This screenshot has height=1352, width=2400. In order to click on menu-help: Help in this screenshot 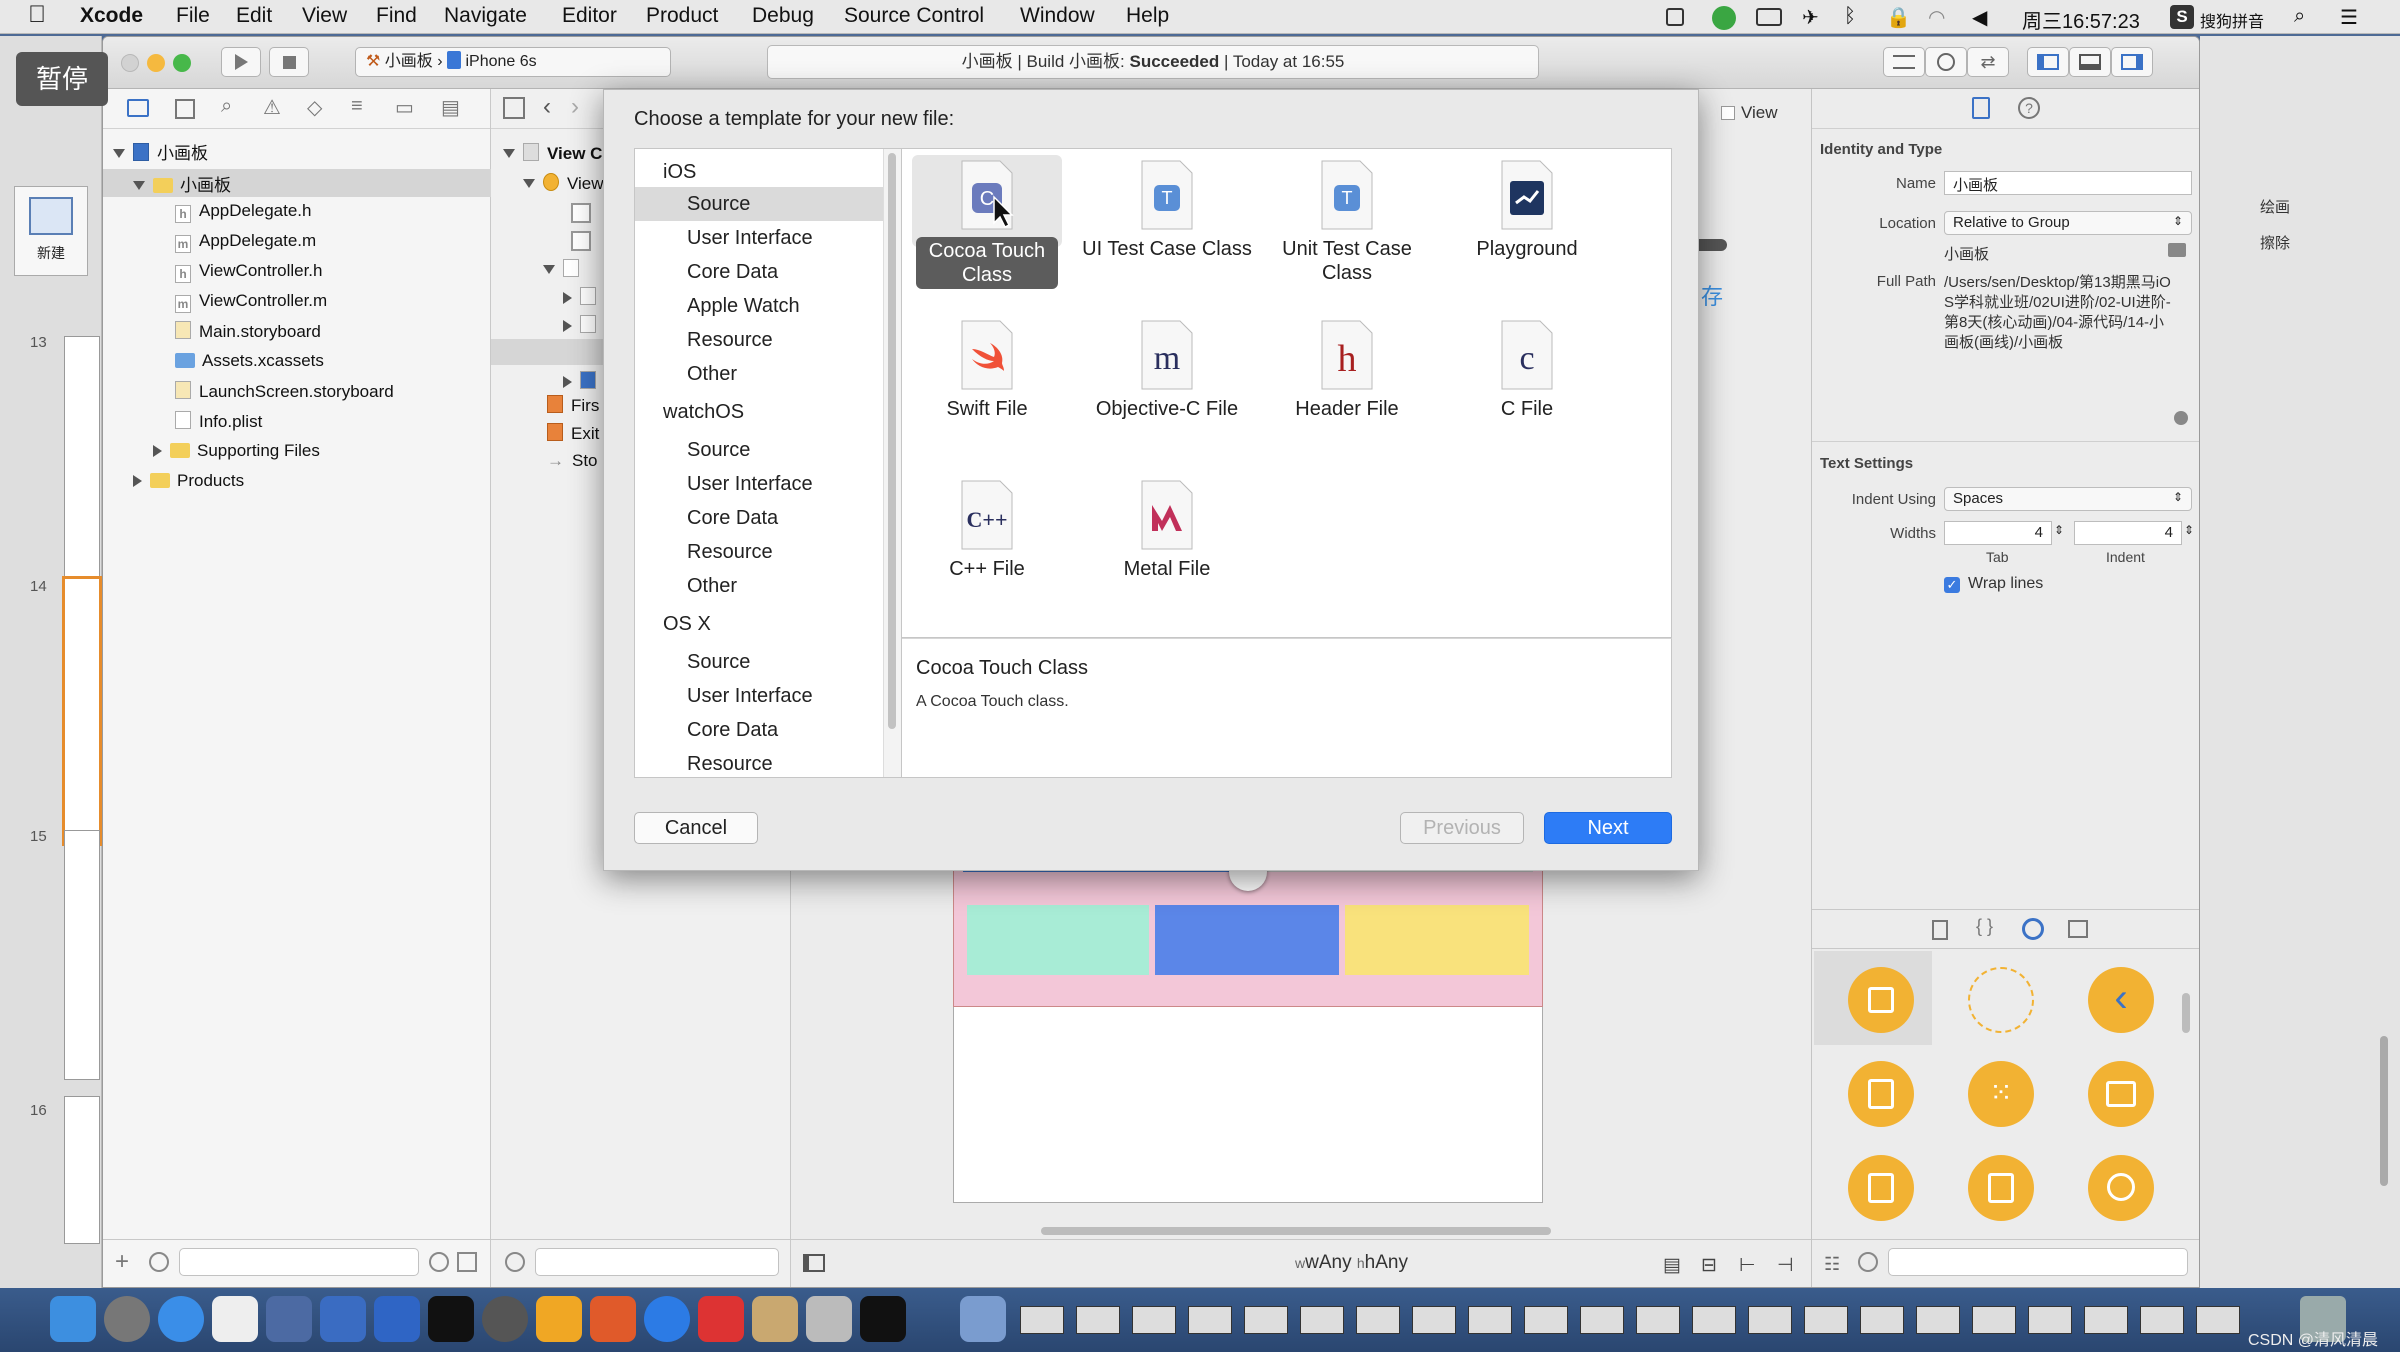, I will do `click(1147, 16)`.